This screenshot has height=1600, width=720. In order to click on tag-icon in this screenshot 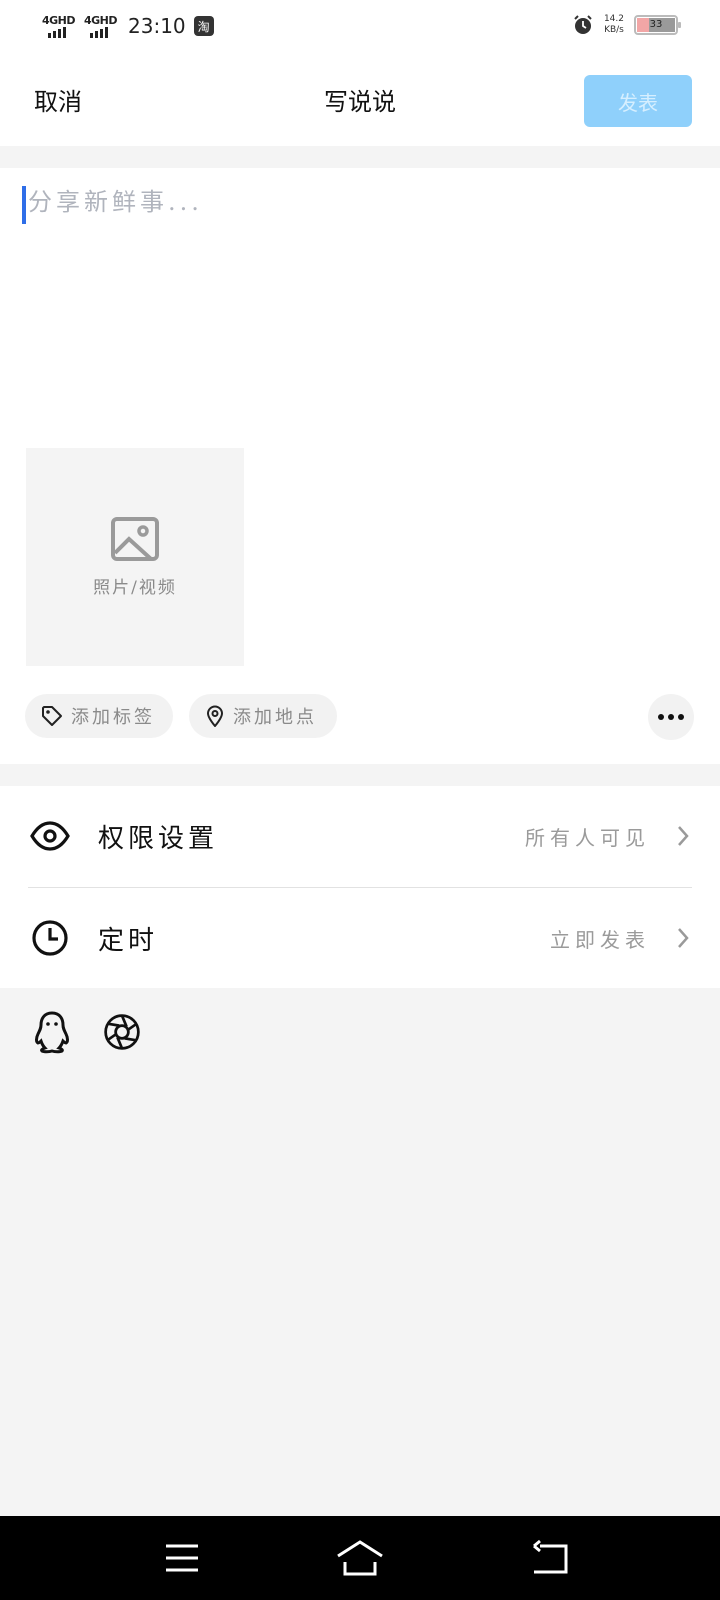, I will do `click(52, 716)`.